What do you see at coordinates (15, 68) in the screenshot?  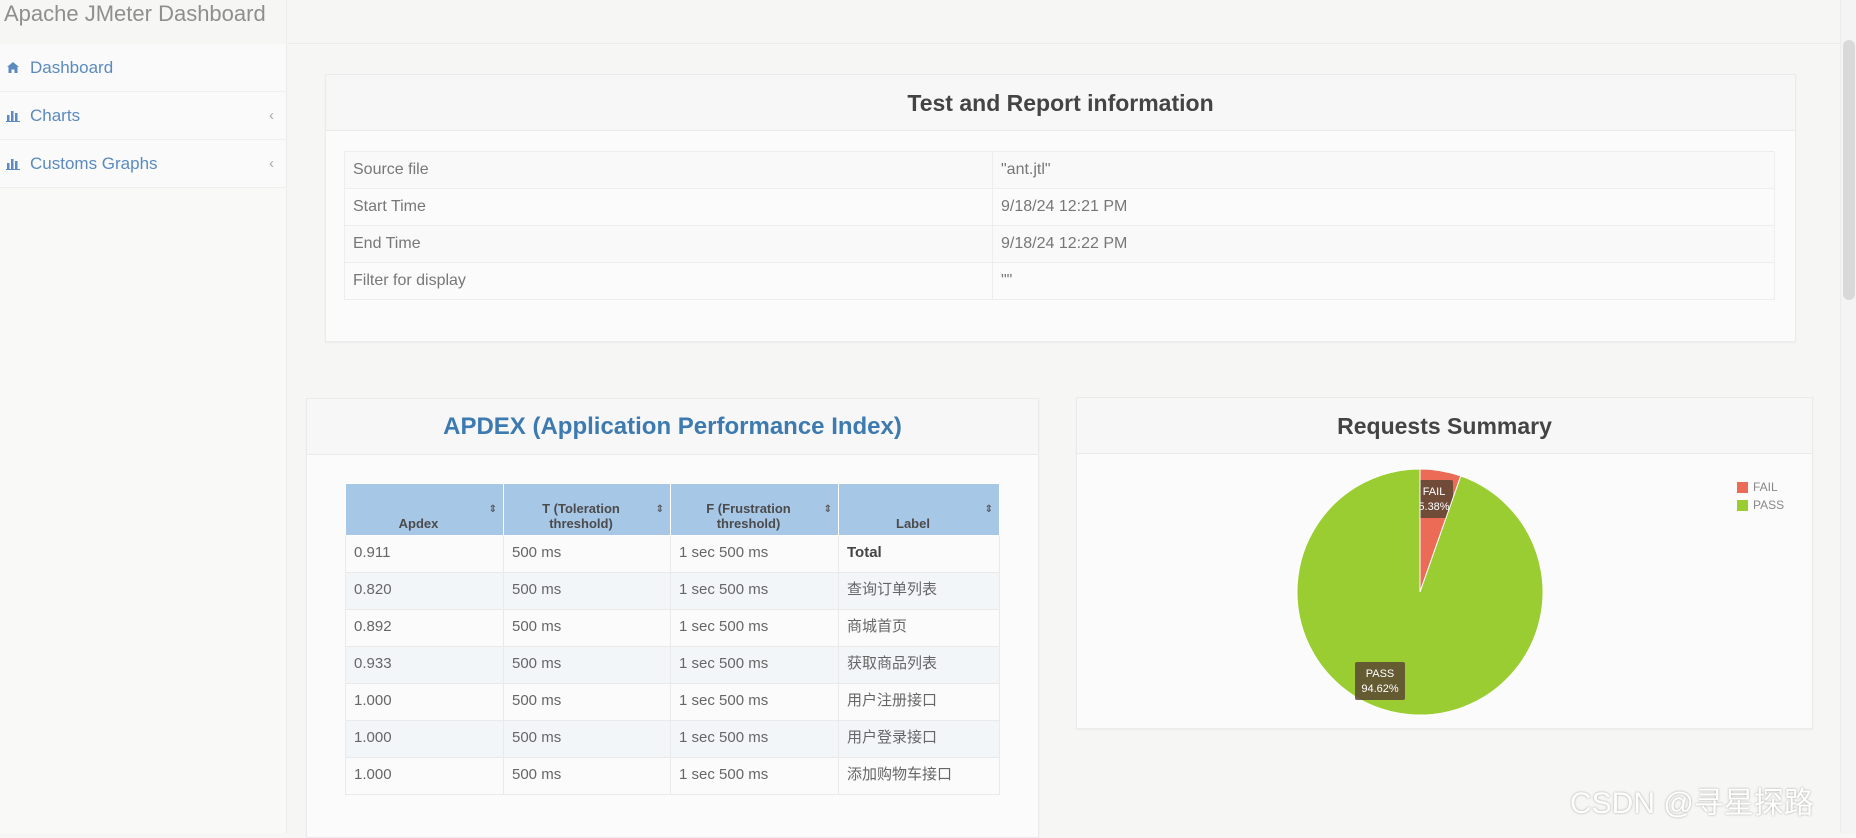 I see `dashboard-icon` at bounding box center [15, 68].